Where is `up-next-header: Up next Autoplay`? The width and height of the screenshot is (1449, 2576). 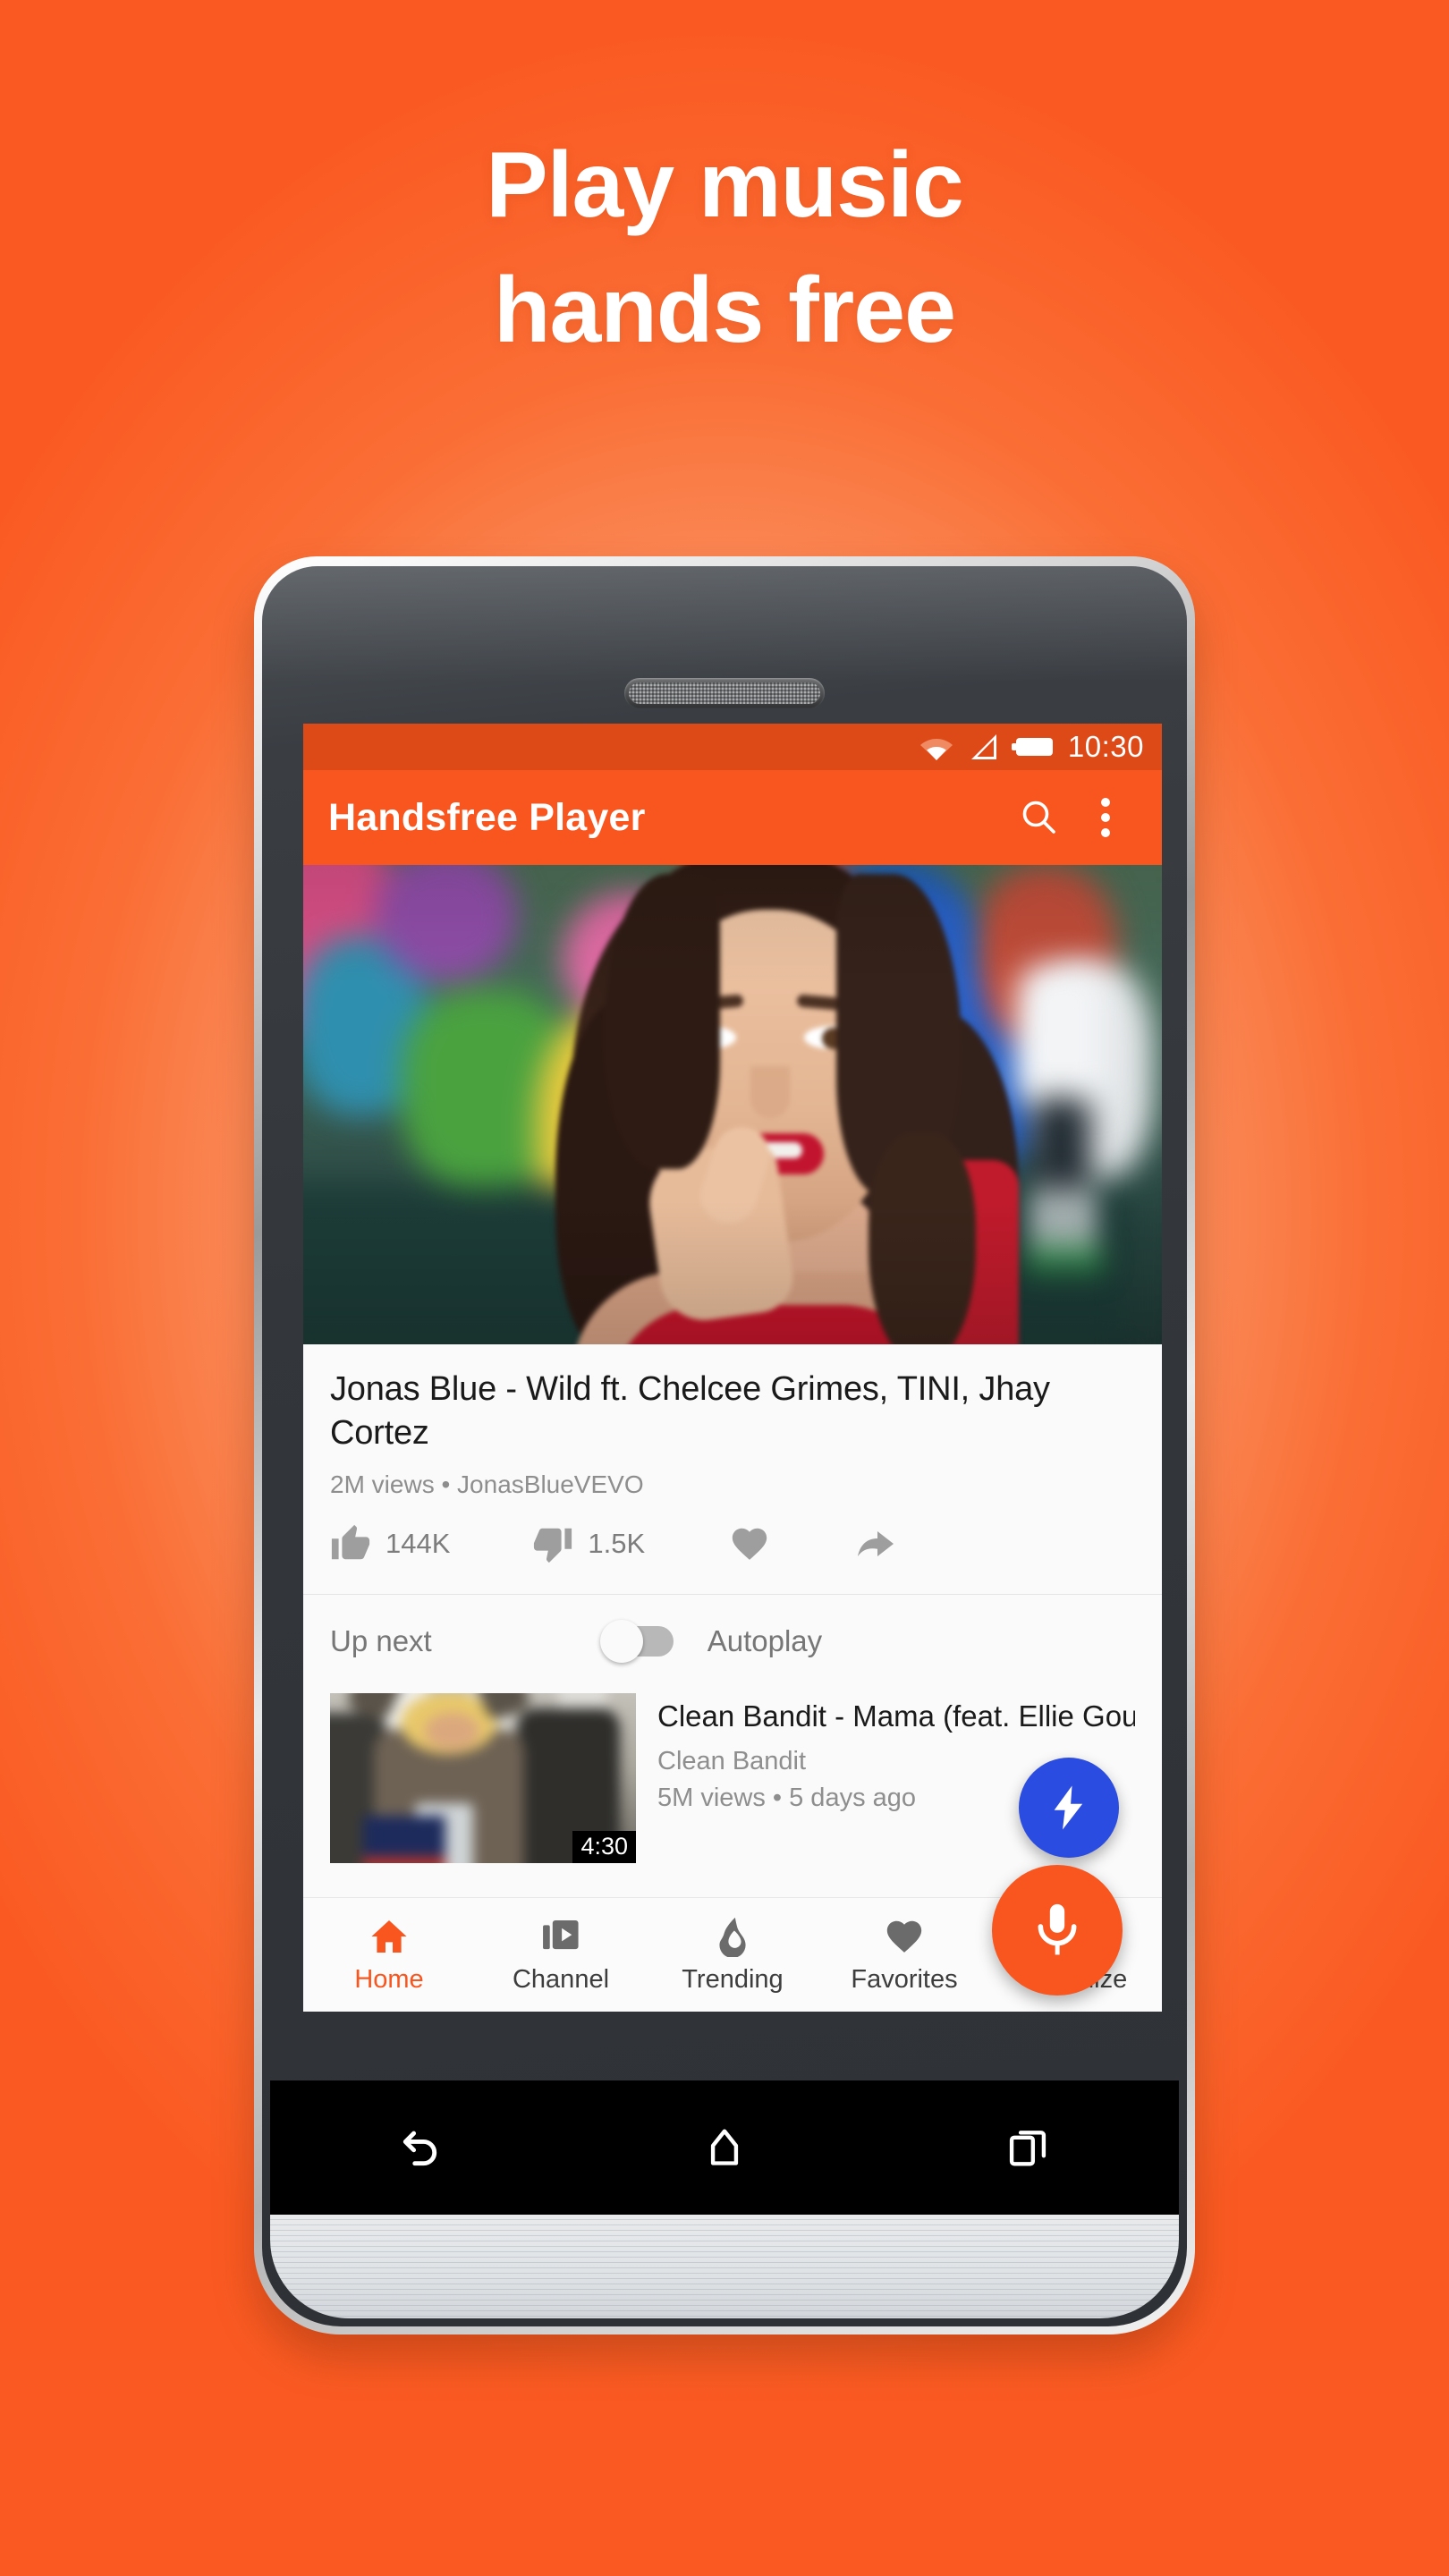 up-next-header: Up next Autoplay is located at coordinates (732, 1642).